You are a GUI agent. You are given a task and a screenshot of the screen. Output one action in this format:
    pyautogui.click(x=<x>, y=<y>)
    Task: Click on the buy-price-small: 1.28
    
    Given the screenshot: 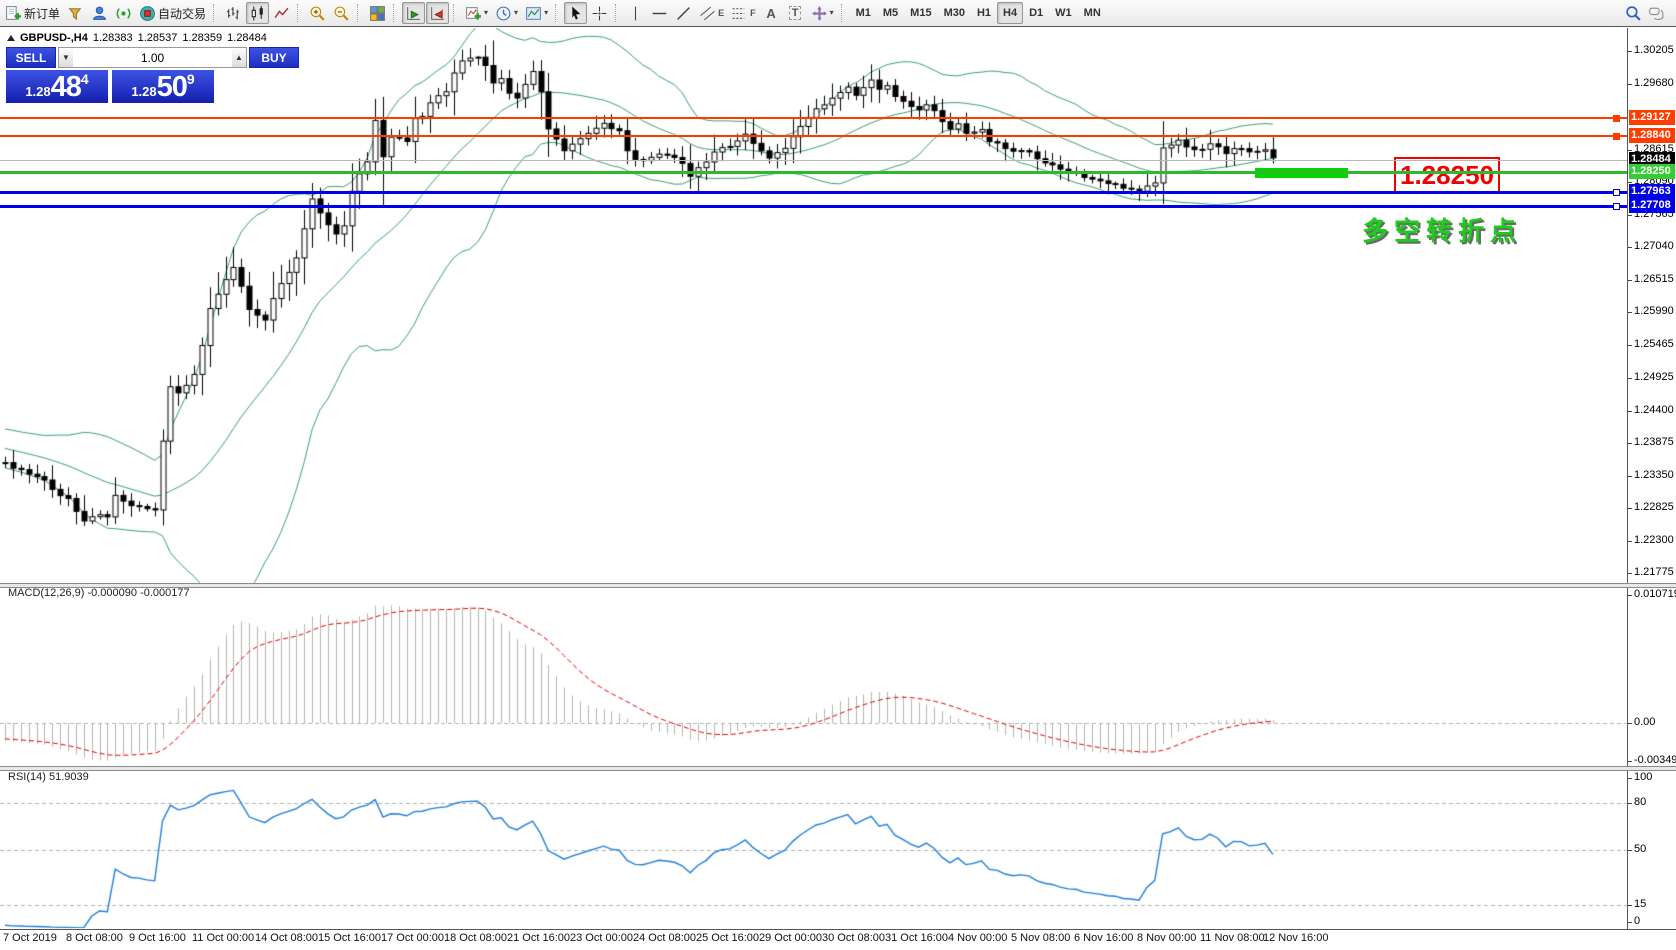 What is the action you would take?
    pyautogui.click(x=144, y=91)
    